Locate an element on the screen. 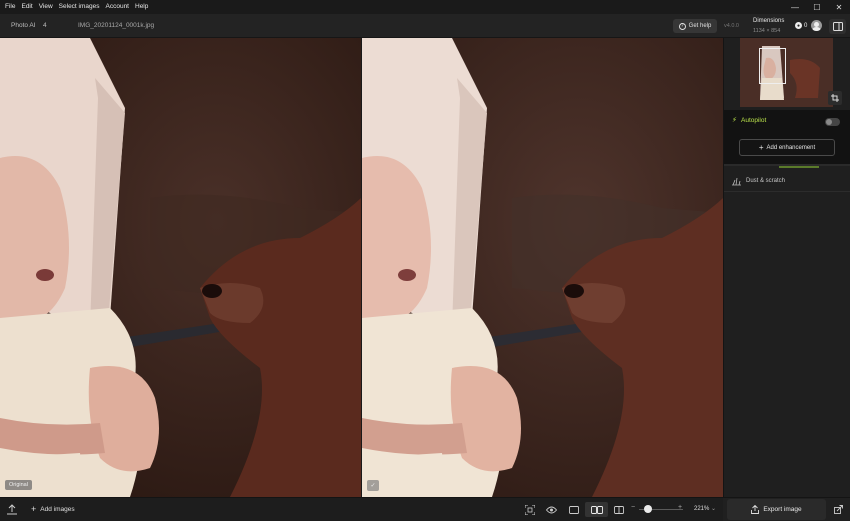  add-images-label: Add images is located at coordinates (57, 509).